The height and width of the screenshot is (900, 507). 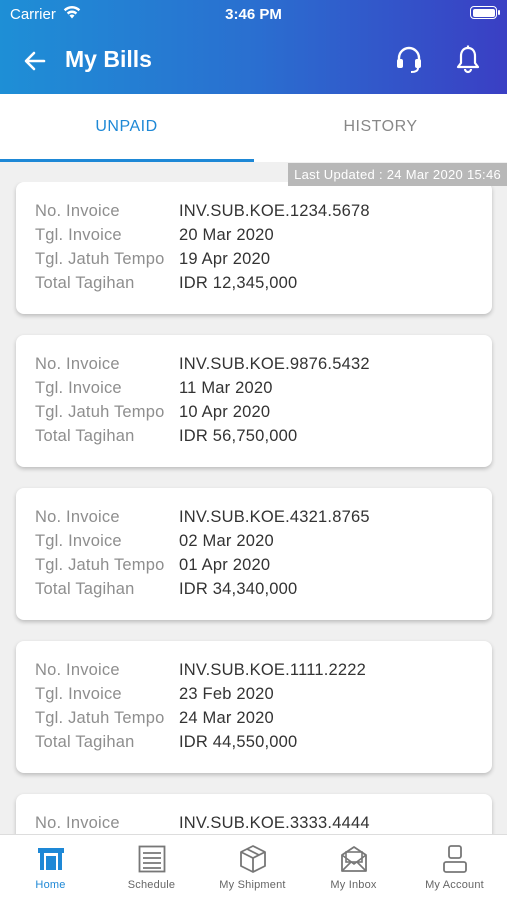 I want to click on invoice-no-value: INV.SUB.KOE.1111.2222, so click(x=273, y=670).